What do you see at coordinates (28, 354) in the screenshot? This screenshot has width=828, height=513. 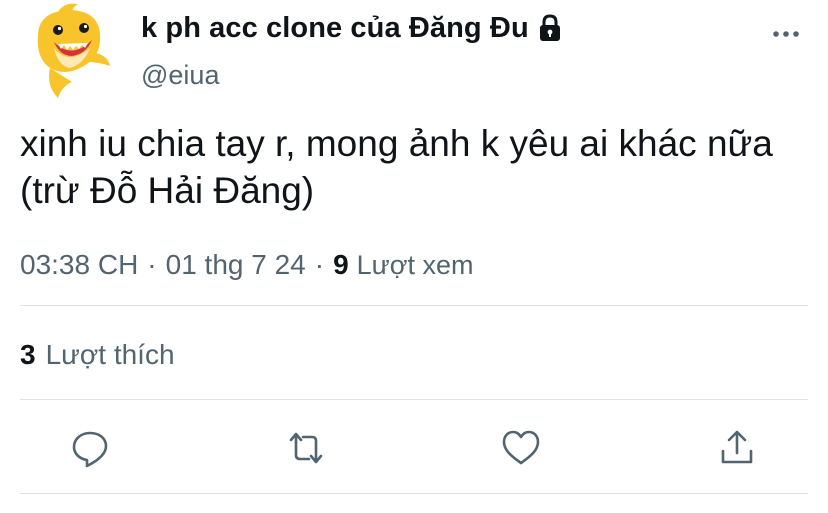 I see `likes-count: 3` at bounding box center [28, 354].